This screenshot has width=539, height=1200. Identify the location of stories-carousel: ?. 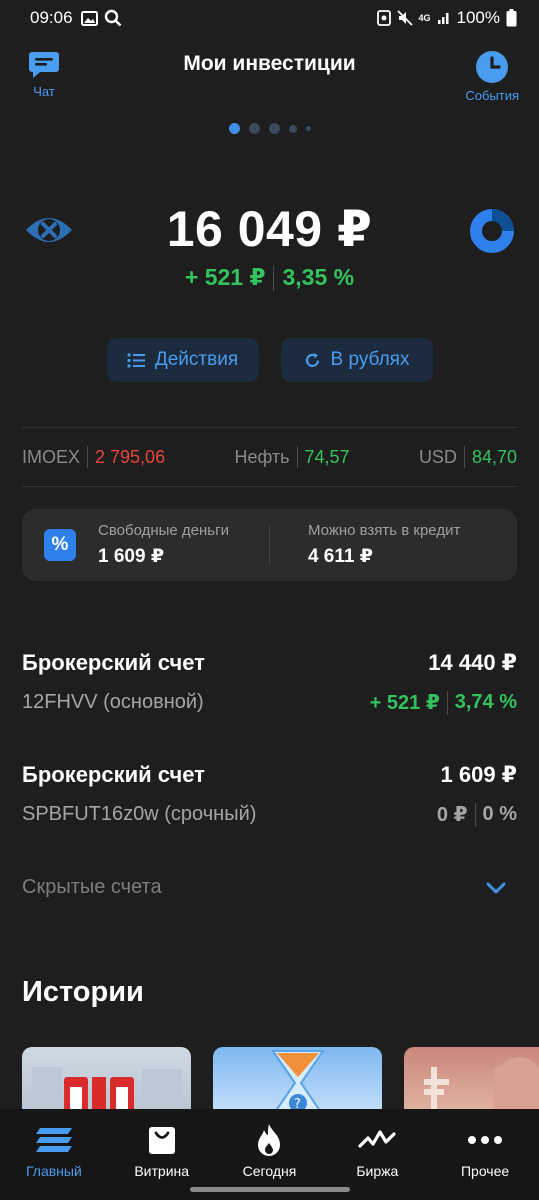
(280, 1078).